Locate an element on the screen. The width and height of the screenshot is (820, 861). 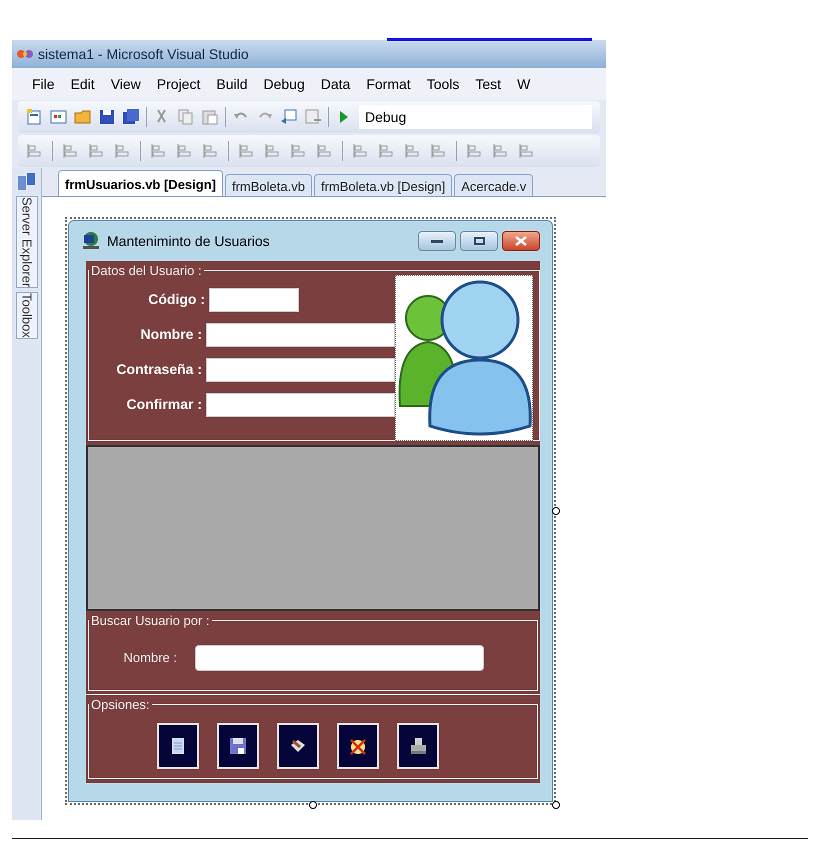
window-title: sistema1 - Microsoft Visual Studio is located at coordinates (143, 54).